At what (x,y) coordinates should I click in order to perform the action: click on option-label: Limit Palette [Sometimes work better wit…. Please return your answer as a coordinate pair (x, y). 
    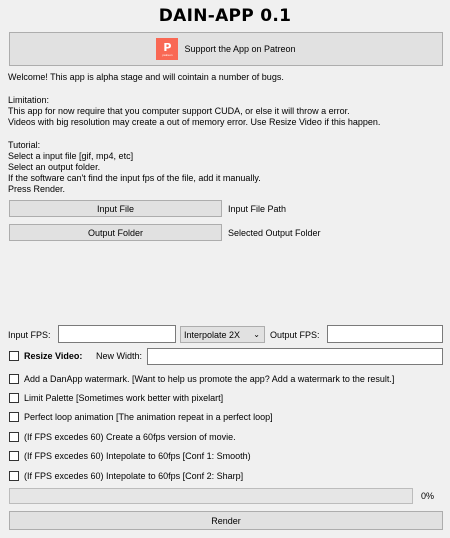
    Looking at the image, I should click on (124, 398).